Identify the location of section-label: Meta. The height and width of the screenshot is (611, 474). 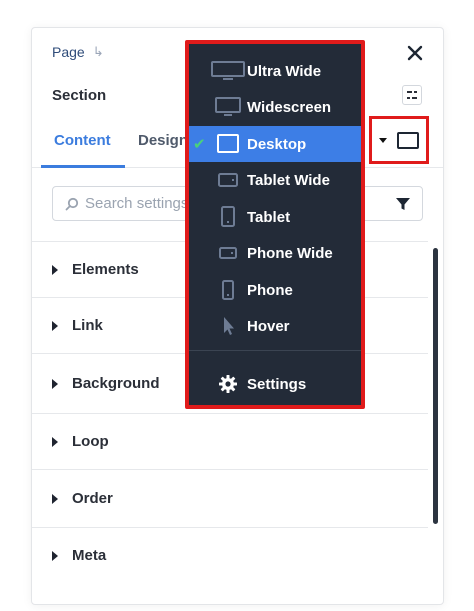
(89, 555).